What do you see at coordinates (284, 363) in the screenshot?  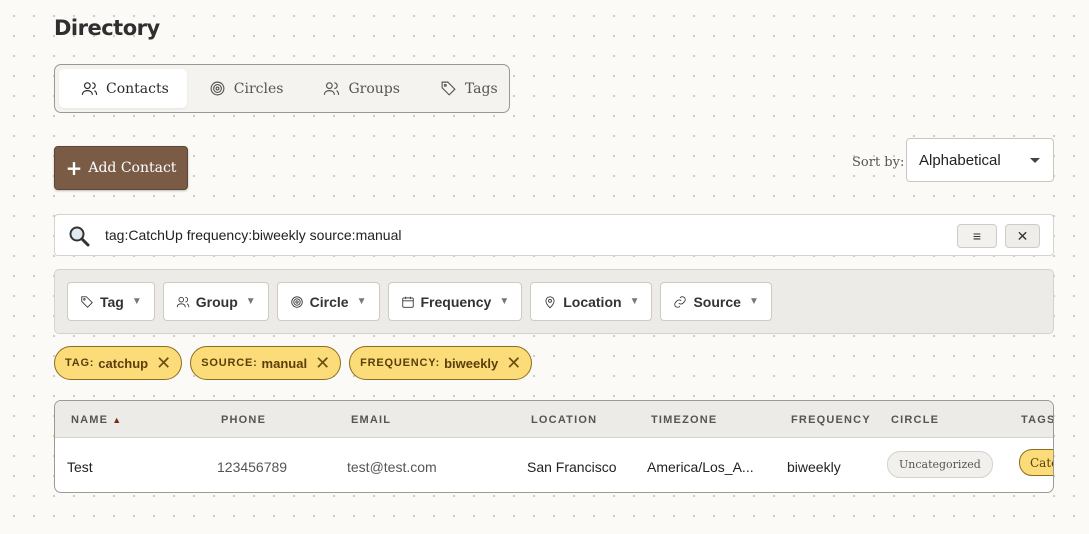 I see `chip-value: manual` at bounding box center [284, 363].